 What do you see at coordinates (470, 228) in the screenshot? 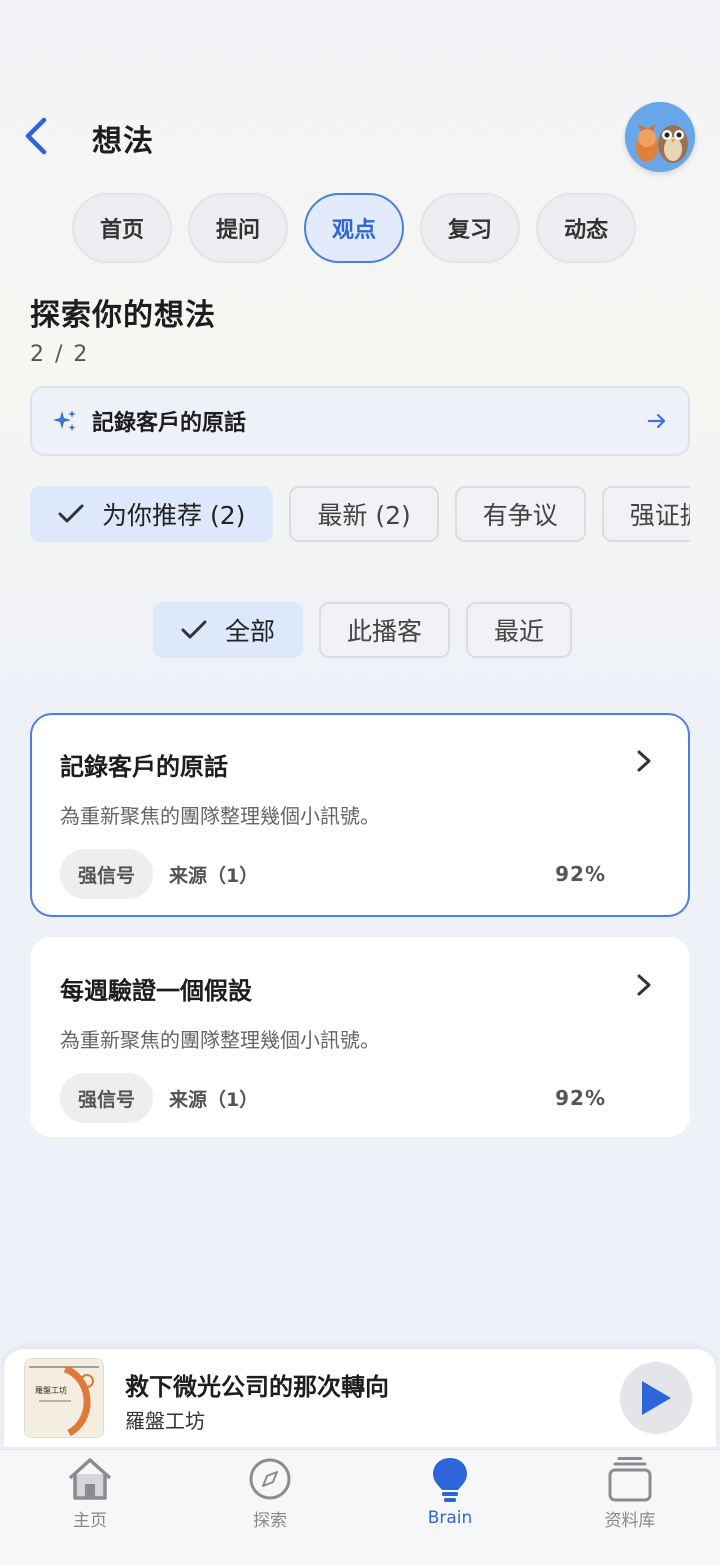
I see `tab-review: 复习` at bounding box center [470, 228].